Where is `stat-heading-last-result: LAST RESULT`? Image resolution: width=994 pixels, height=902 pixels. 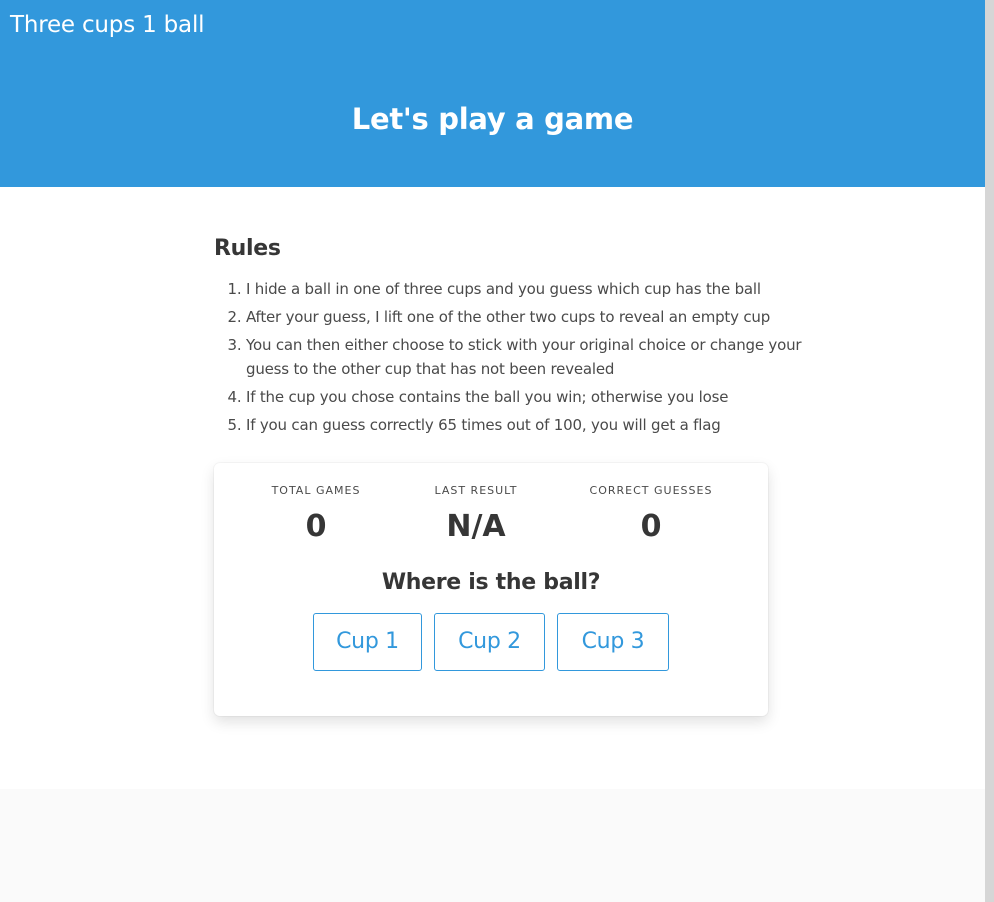
stat-heading-last-result: LAST RESULT is located at coordinates (476, 490).